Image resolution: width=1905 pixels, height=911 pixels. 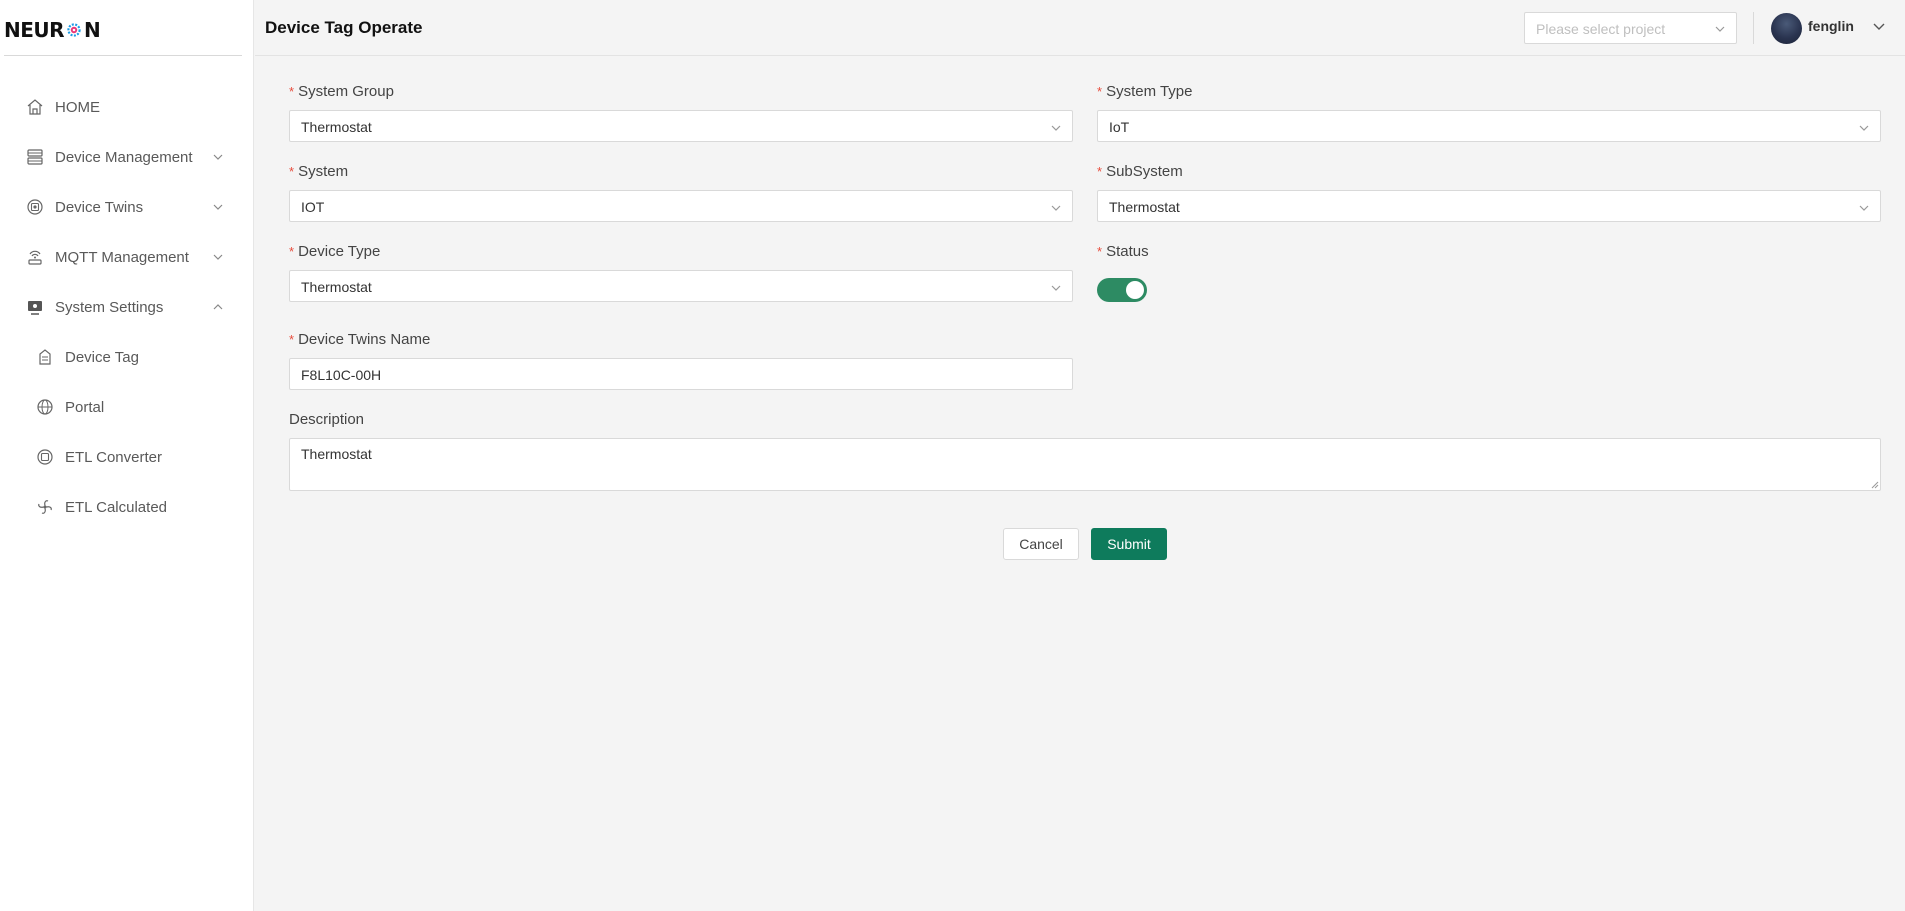 I want to click on label-text: SubSystem, so click(x=1144, y=171).